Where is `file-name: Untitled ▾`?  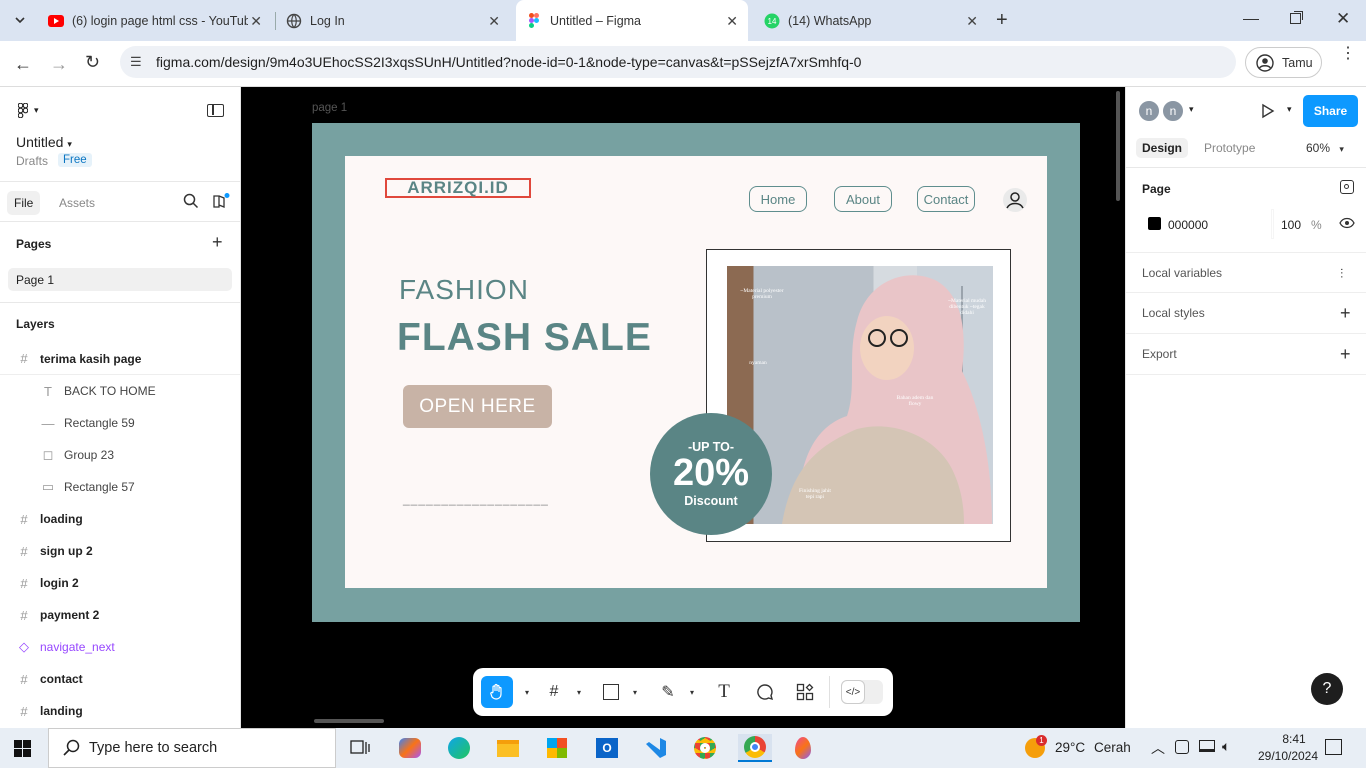
file-name: Untitled ▾ is located at coordinates (44, 142).